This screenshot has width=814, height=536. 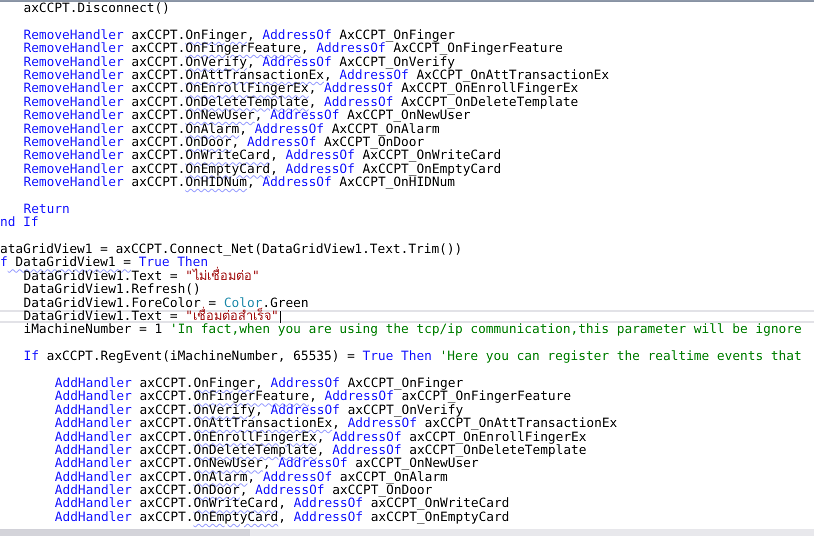 What do you see at coordinates (394, 477) in the screenshot?
I see `code-text: axCCPT_OnAlarm` at bounding box center [394, 477].